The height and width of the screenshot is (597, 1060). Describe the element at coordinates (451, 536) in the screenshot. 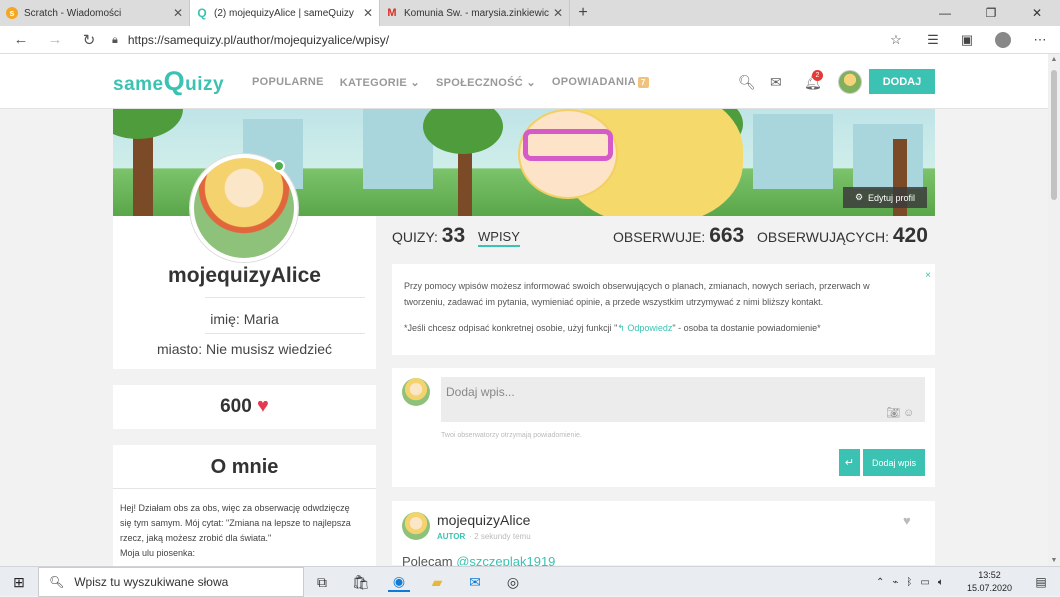

I see `author-badge: AUTOR` at that location.